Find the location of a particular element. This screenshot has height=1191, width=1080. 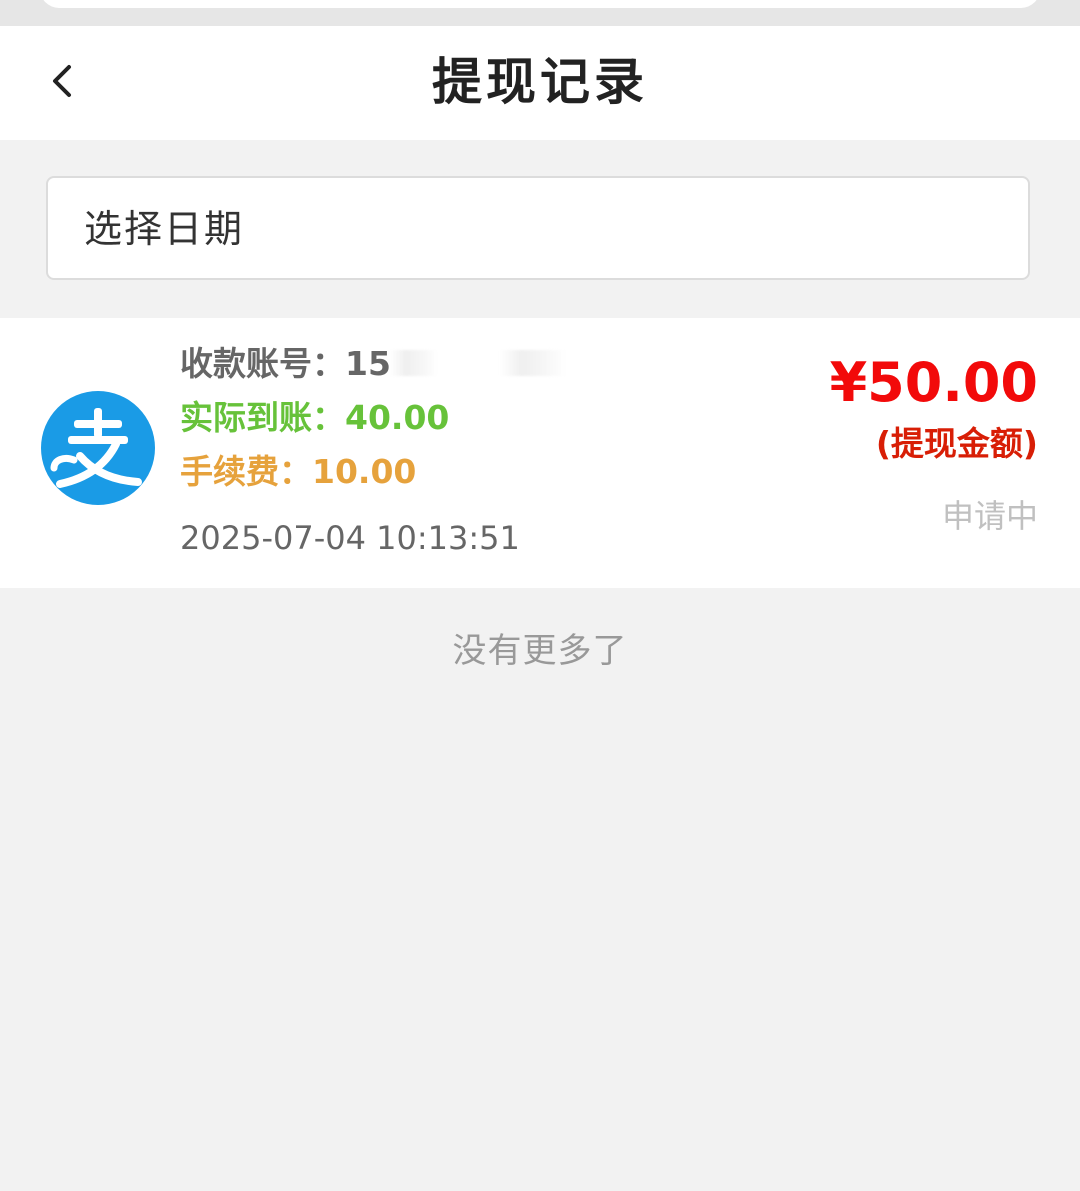

fee-label: 手续费： is located at coordinates (246, 471).